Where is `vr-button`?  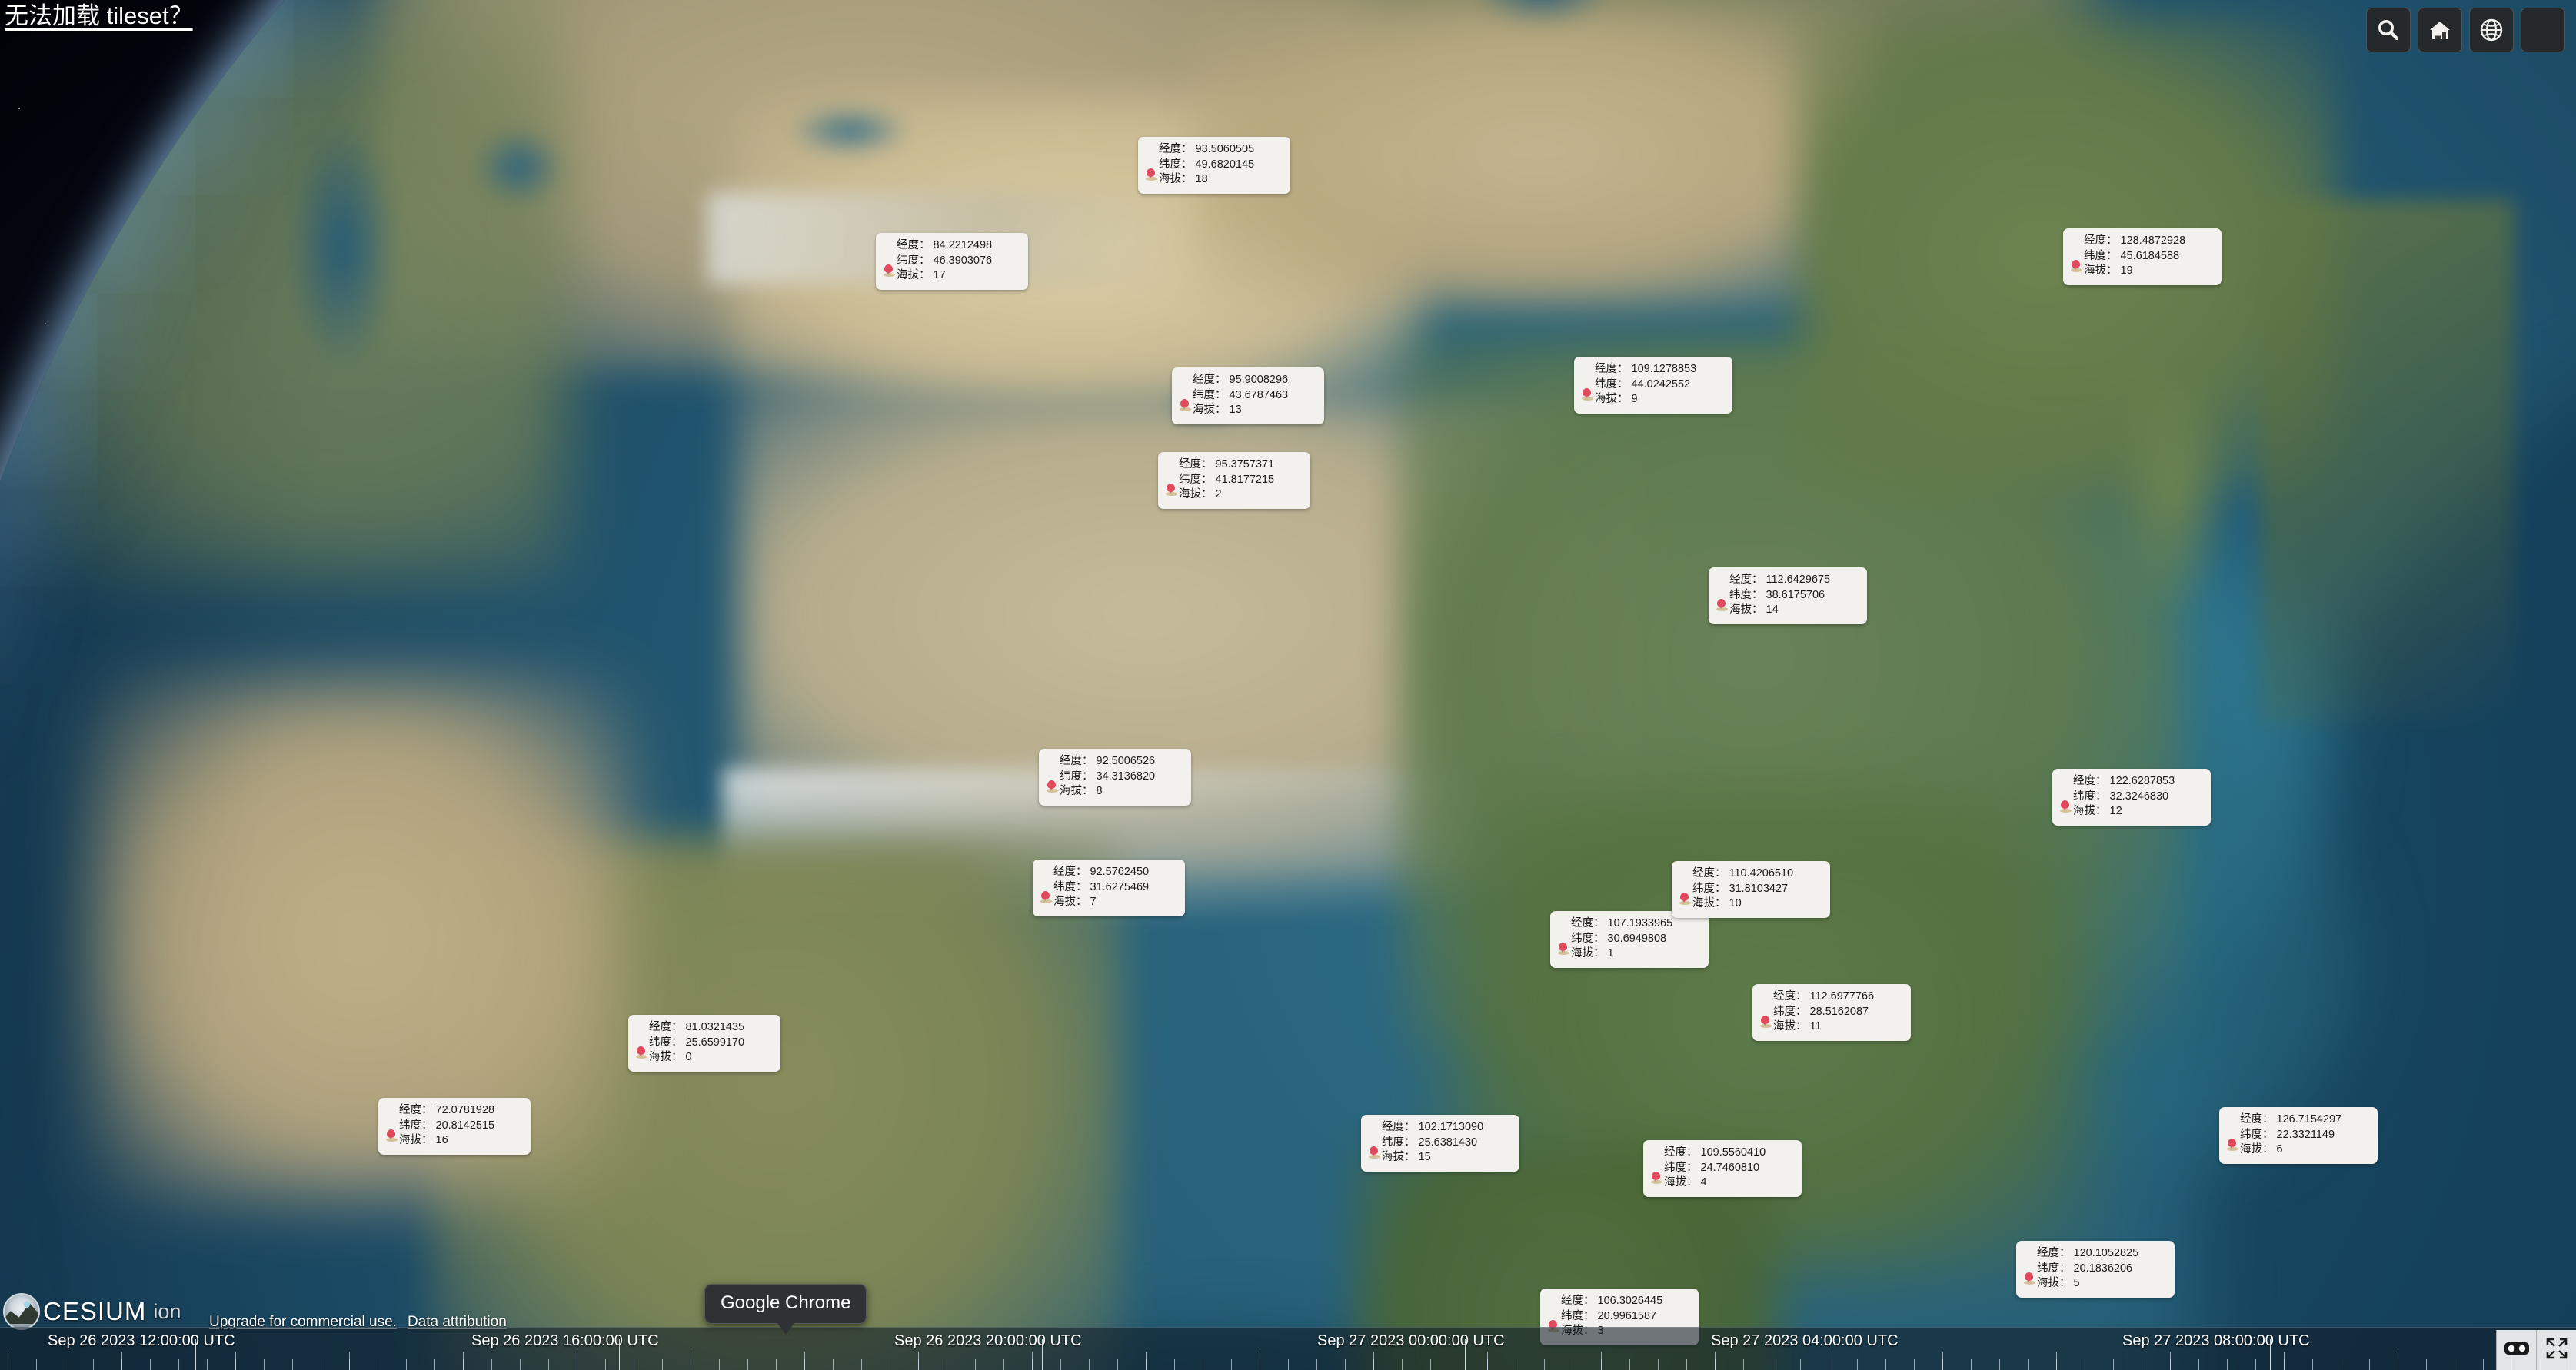
vr-button is located at coordinates (2516, 1350).